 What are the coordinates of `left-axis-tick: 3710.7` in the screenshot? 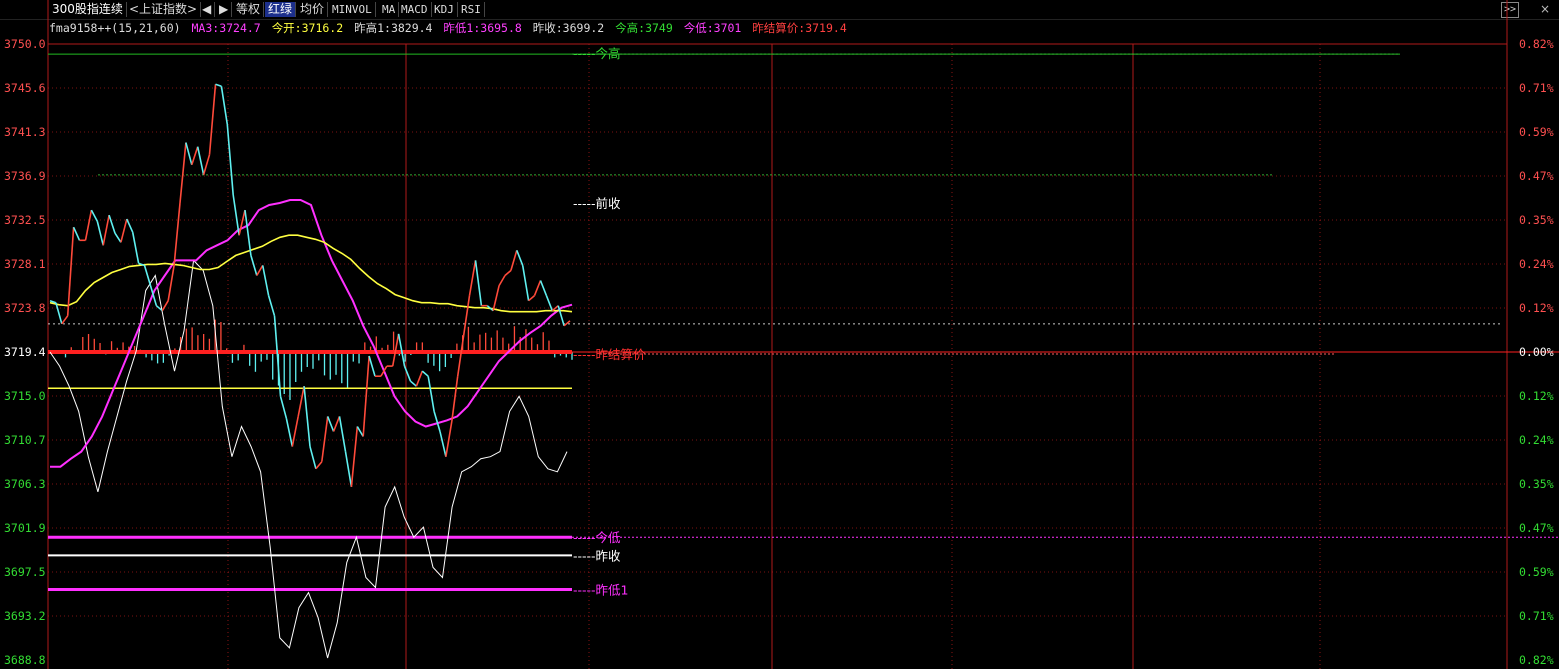 It's located at (25, 440).